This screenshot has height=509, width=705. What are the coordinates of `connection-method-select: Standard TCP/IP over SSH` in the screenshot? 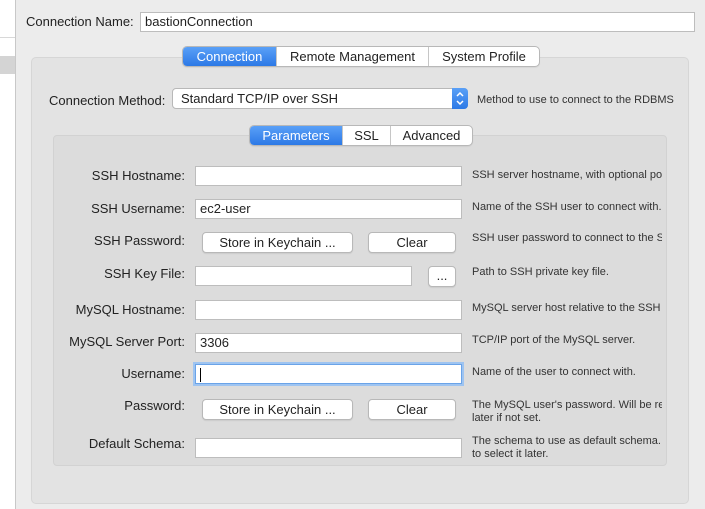 It's located at (320, 98).